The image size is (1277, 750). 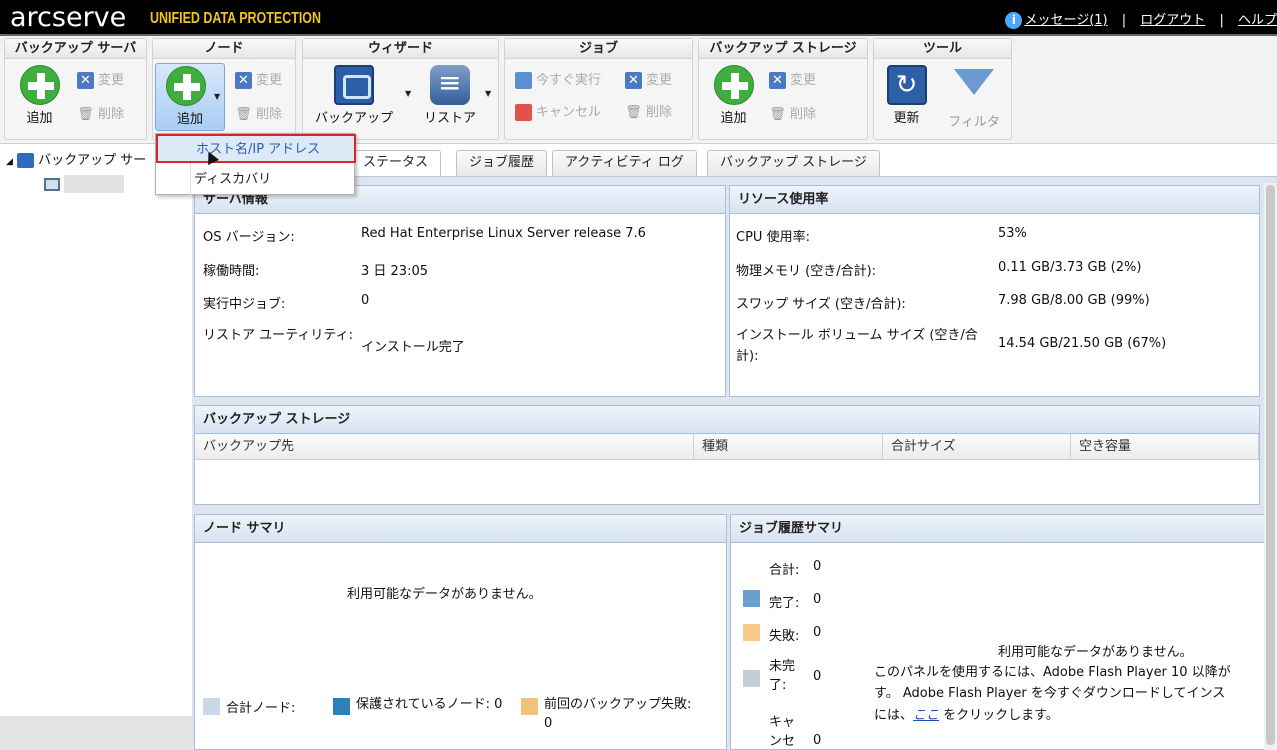 What do you see at coordinates (857, 346) in the screenshot?
I see `volume-label: インストール ボリューム サイズ (空き/合計):` at bounding box center [857, 346].